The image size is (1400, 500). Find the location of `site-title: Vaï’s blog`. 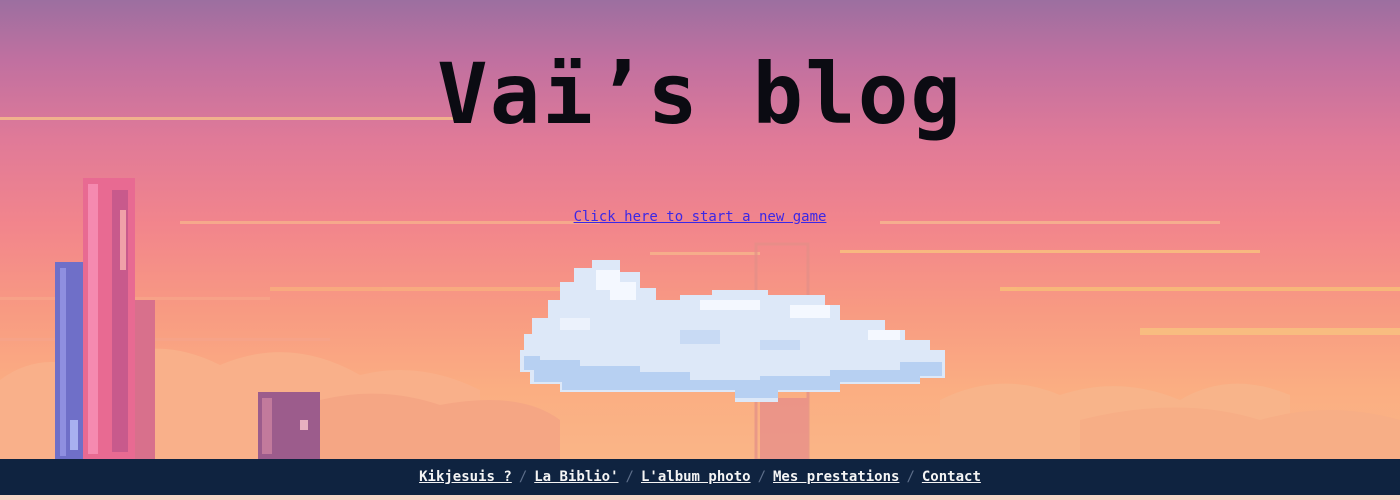

site-title: Vaï’s blog is located at coordinates (700, 94).